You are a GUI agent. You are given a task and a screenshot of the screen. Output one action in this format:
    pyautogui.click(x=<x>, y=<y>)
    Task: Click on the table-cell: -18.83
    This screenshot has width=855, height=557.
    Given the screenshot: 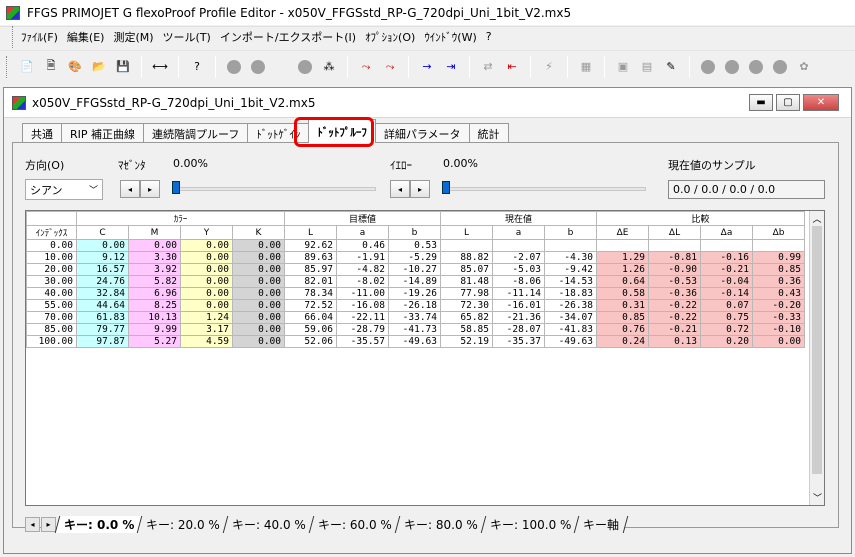 What is the action you would take?
    pyautogui.click(x=570, y=293)
    